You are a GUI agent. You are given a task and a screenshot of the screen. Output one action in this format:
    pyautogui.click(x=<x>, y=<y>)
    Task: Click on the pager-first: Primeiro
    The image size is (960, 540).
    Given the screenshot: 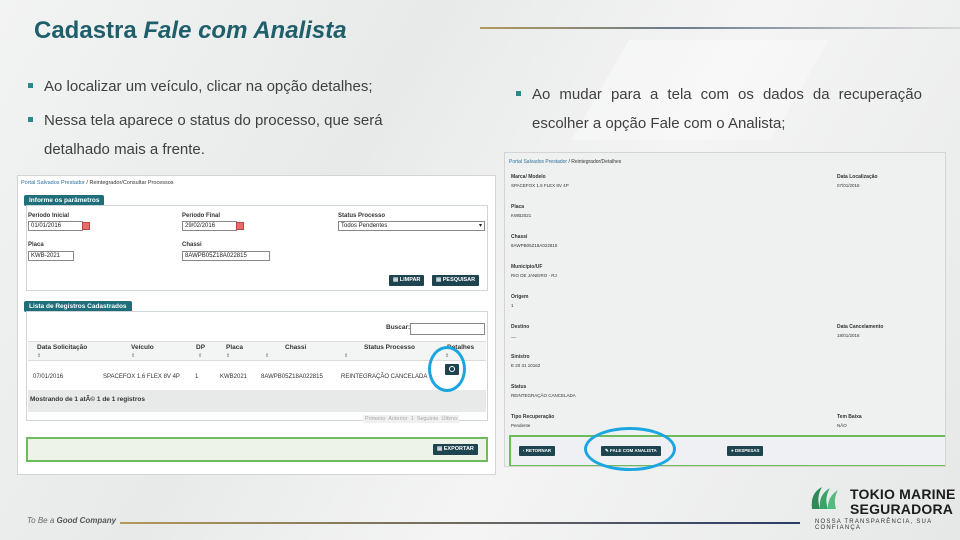 What is the action you would take?
    pyautogui.click(x=375, y=419)
    